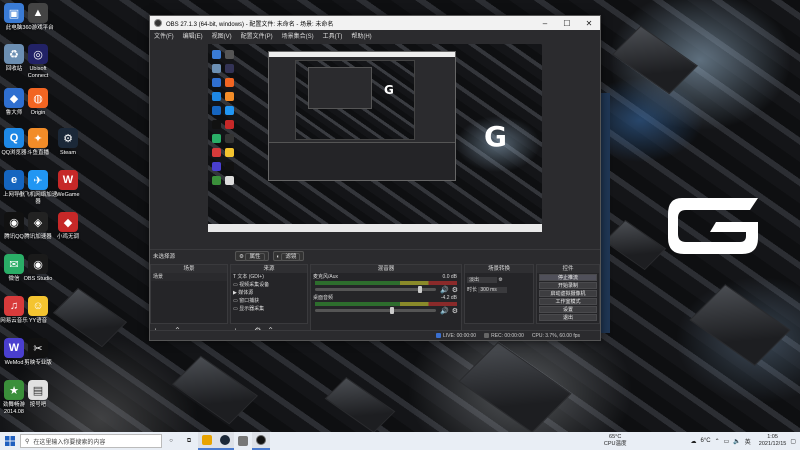  I want to click on sources-header: 来源, so click(269, 269).